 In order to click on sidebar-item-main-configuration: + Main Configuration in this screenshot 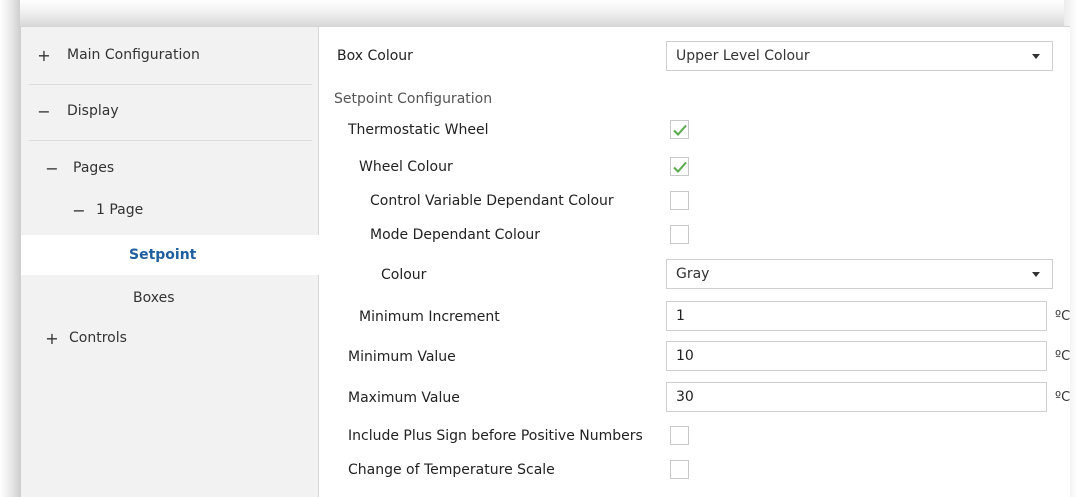, I will do `click(170, 55)`.